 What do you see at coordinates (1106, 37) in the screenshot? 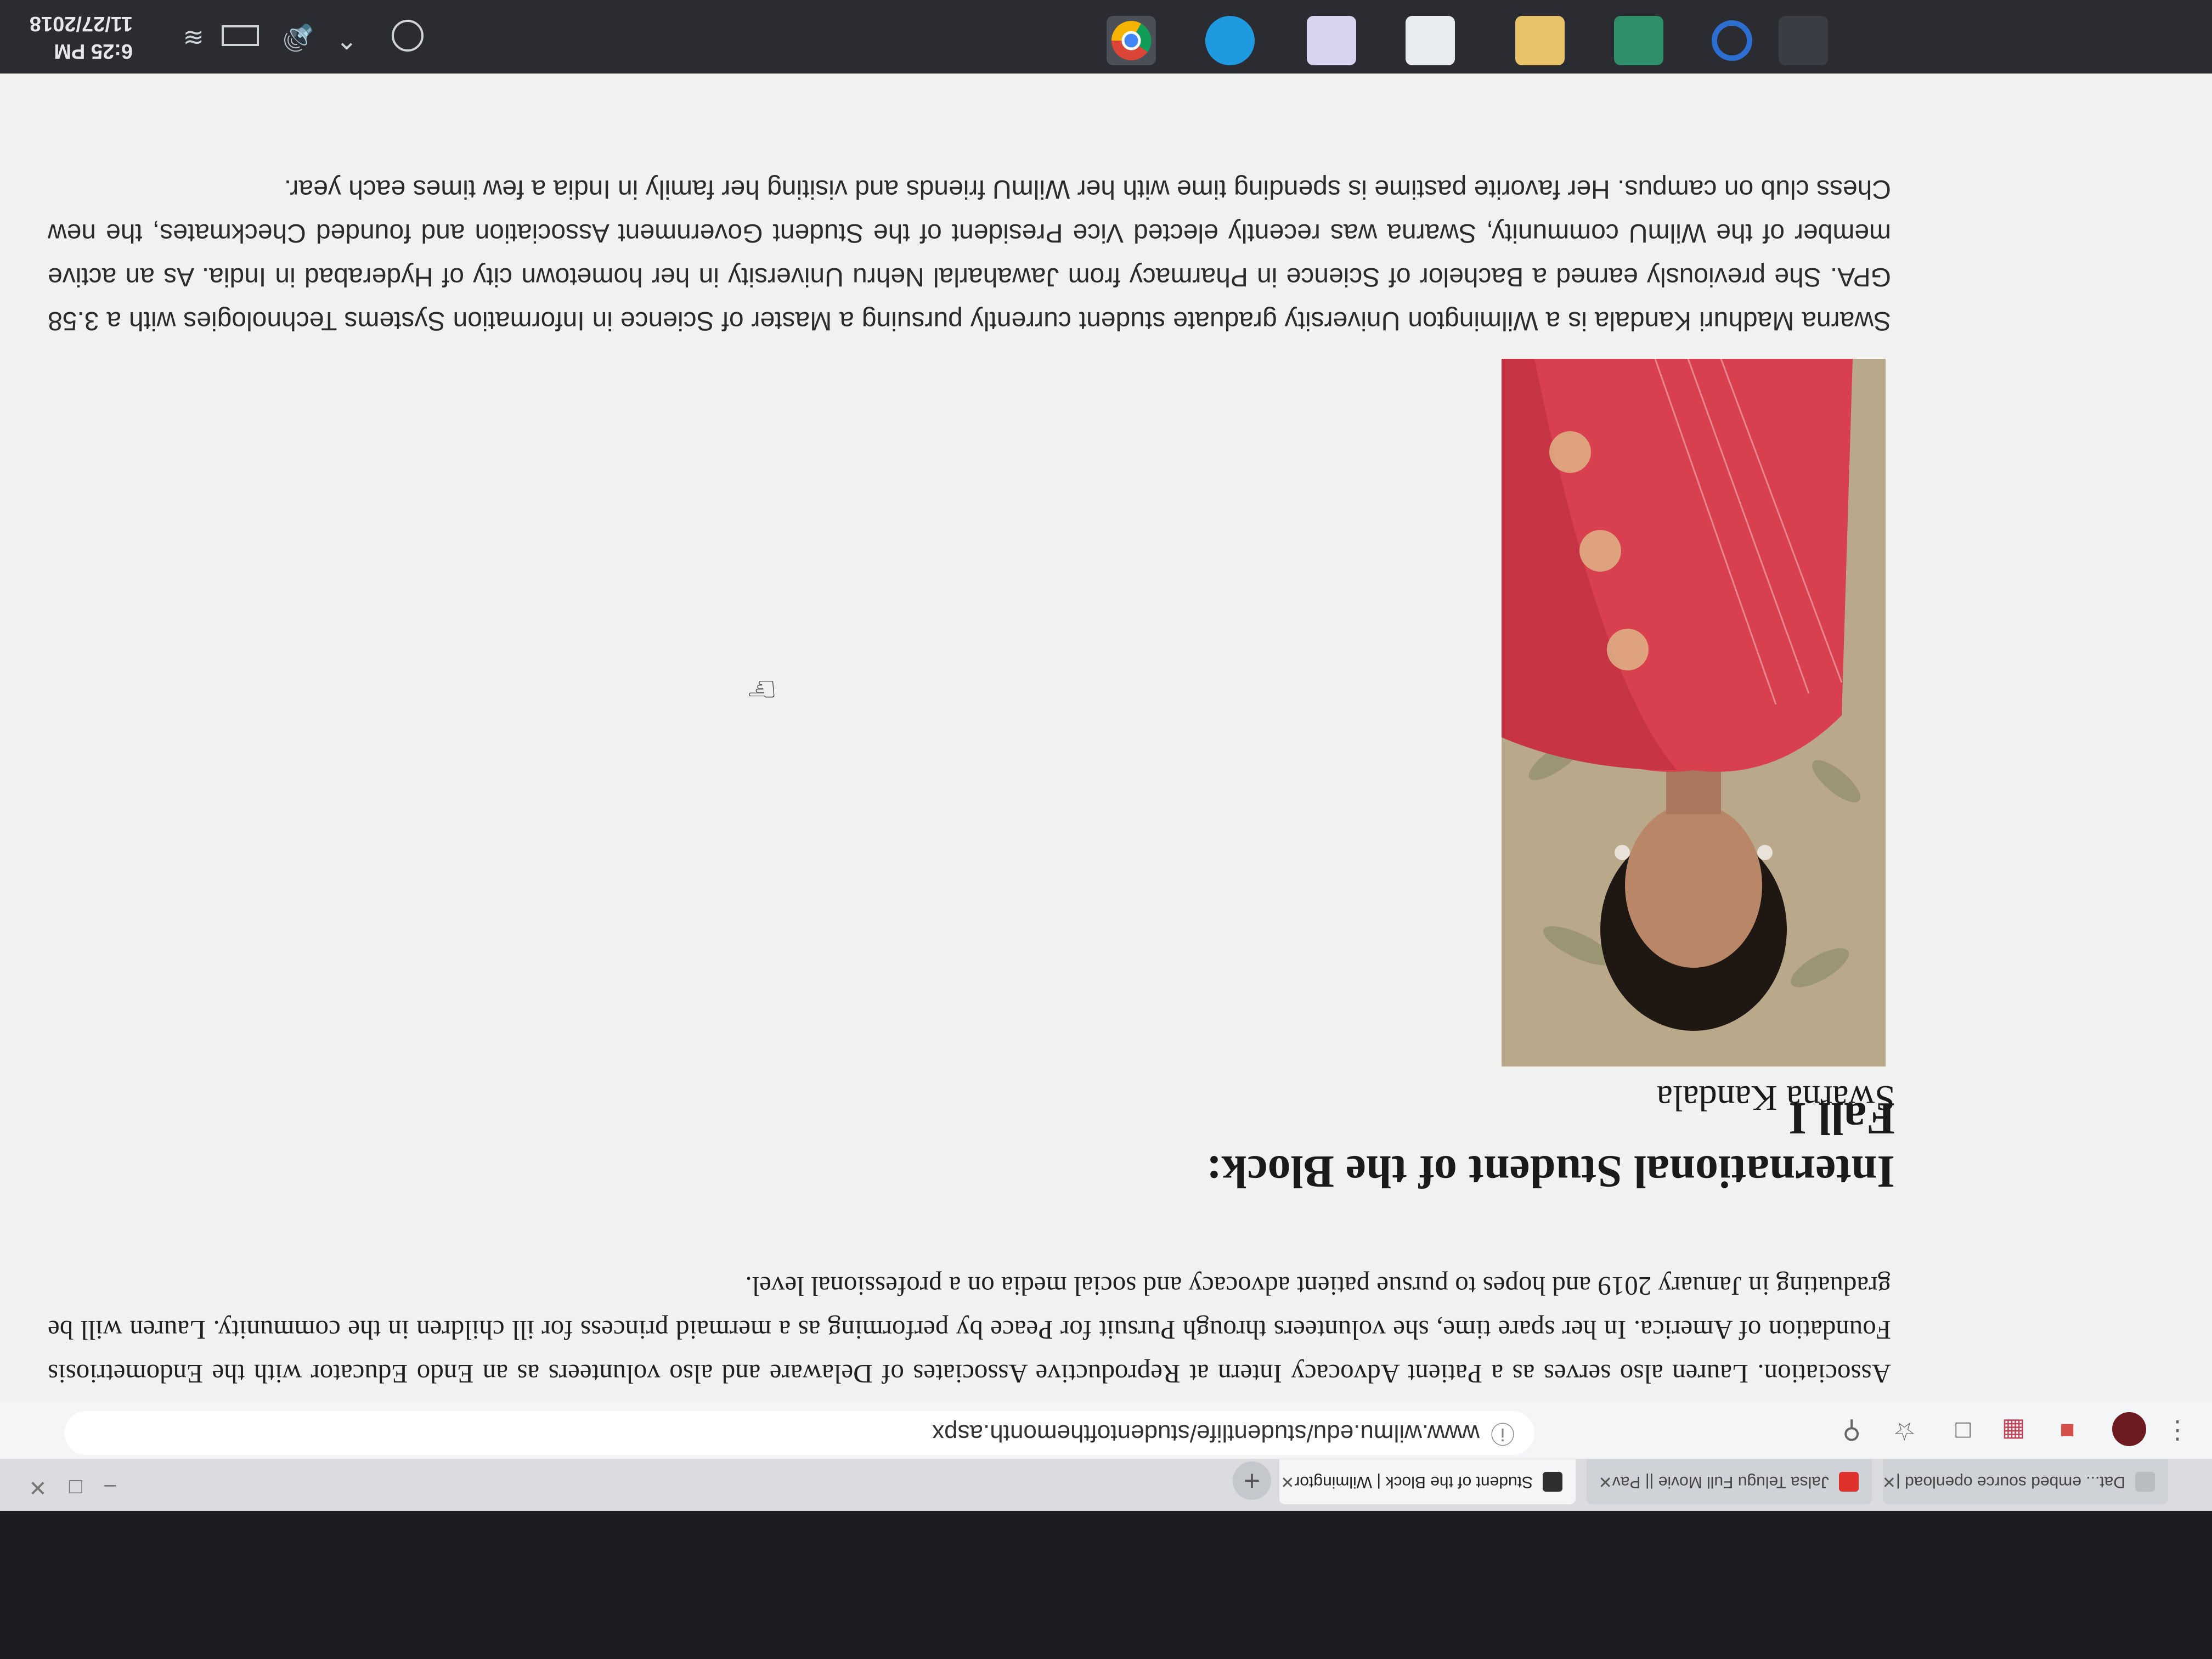
I see `windows-taskbar` at bounding box center [1106, 37].